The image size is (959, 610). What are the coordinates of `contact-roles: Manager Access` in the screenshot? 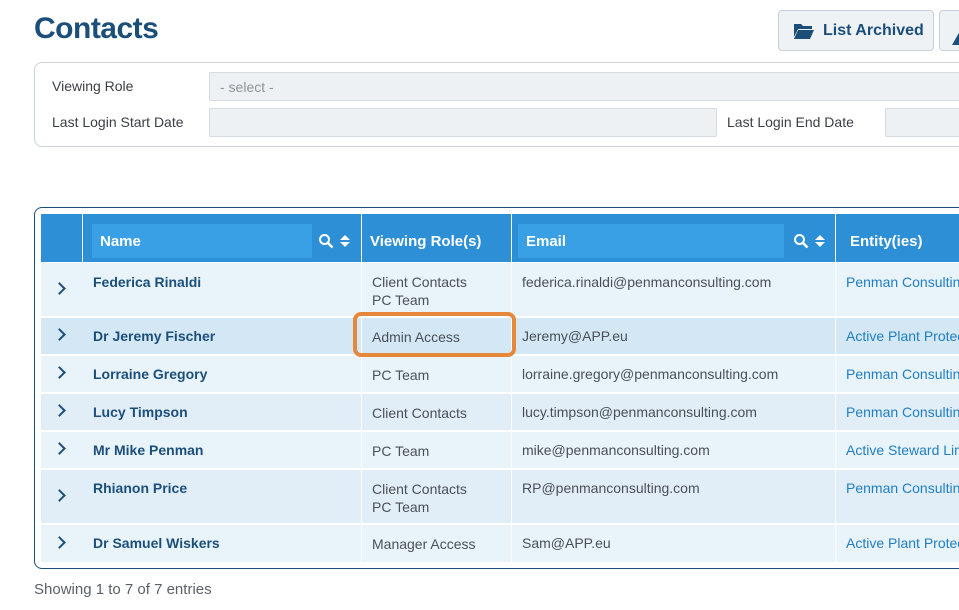 It's located at (437, 543).